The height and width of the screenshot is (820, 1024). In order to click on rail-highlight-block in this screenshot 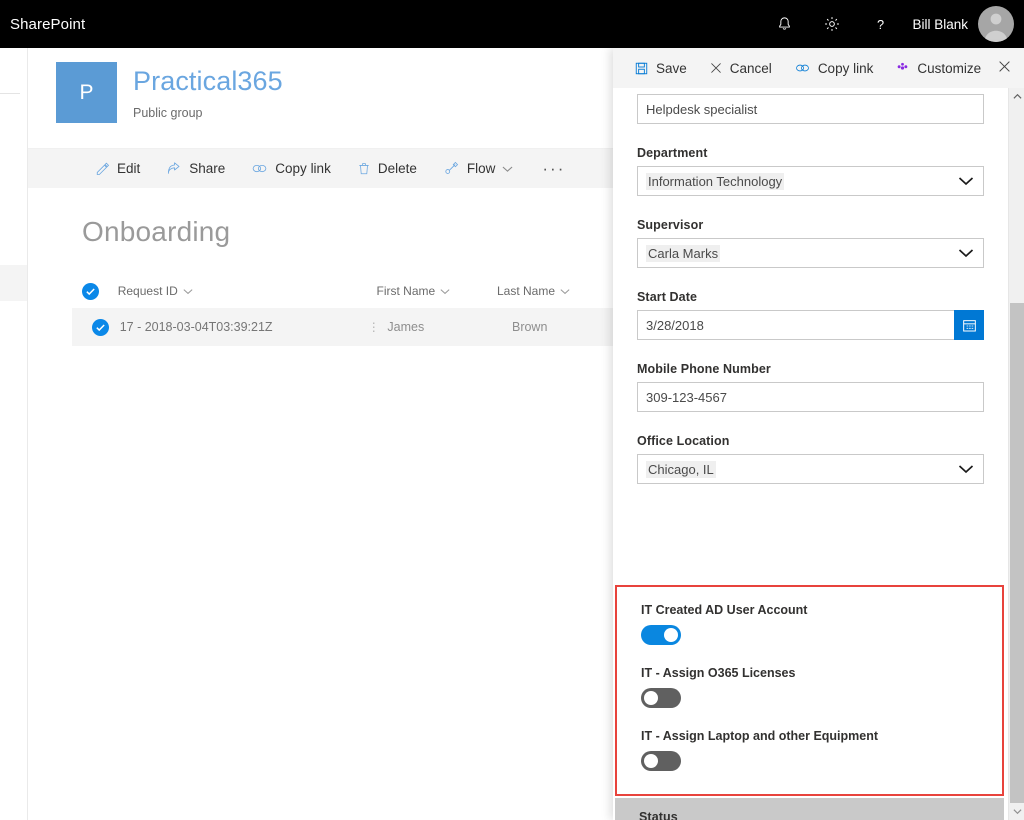, I will do `click(13, 283)`.